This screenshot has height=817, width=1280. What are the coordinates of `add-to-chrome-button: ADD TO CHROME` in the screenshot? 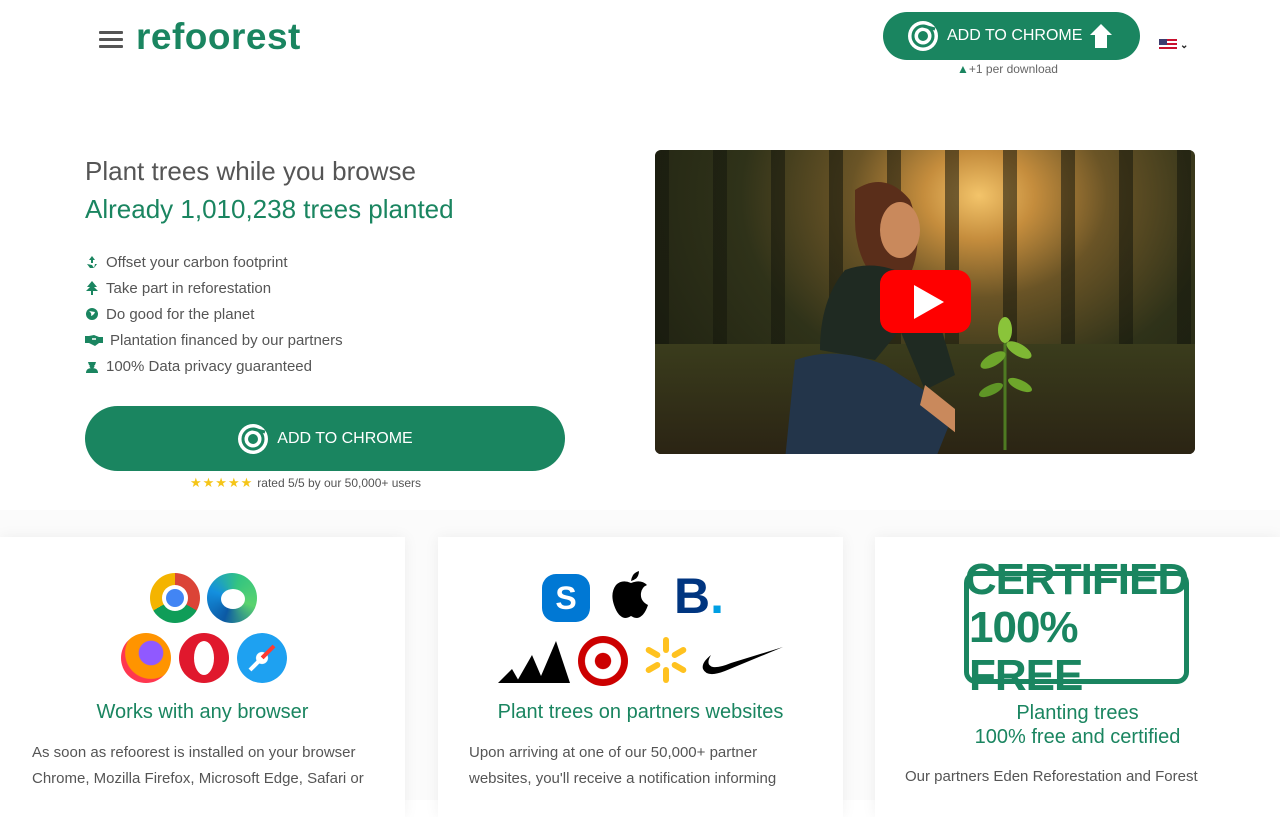 It's located at (325, 438).